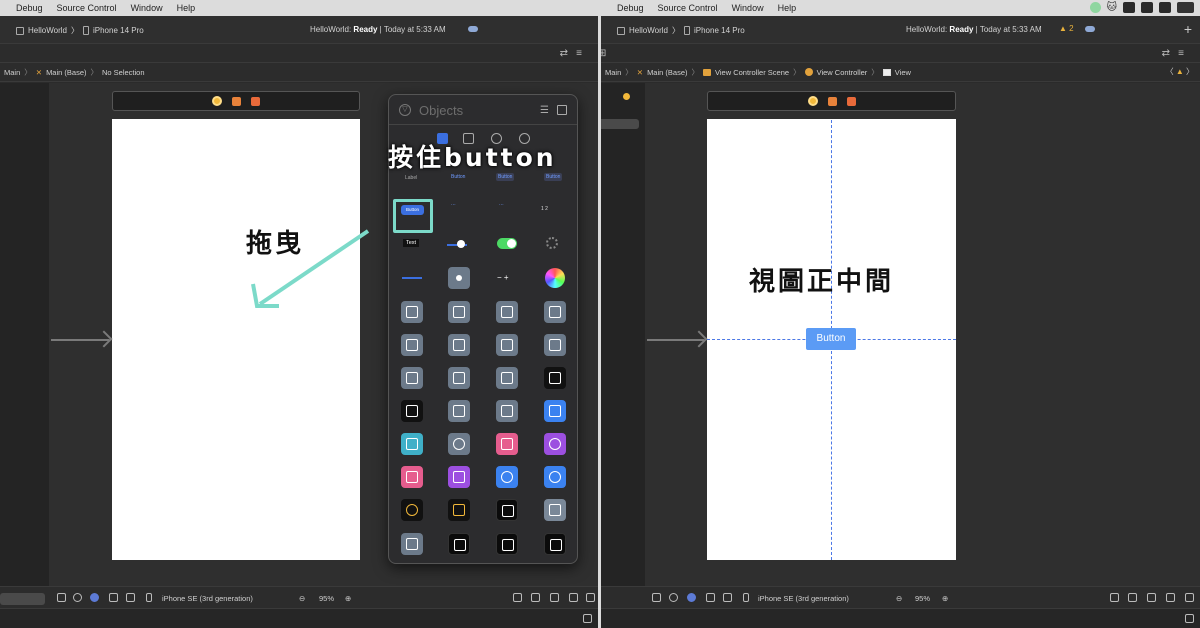 The height and width of the screenshot is (628, 1200). What do you see at coordinates (123, 72) in the screenshot?
I see `jump-item-selection: No Selection` at bounding box center [123, 72].